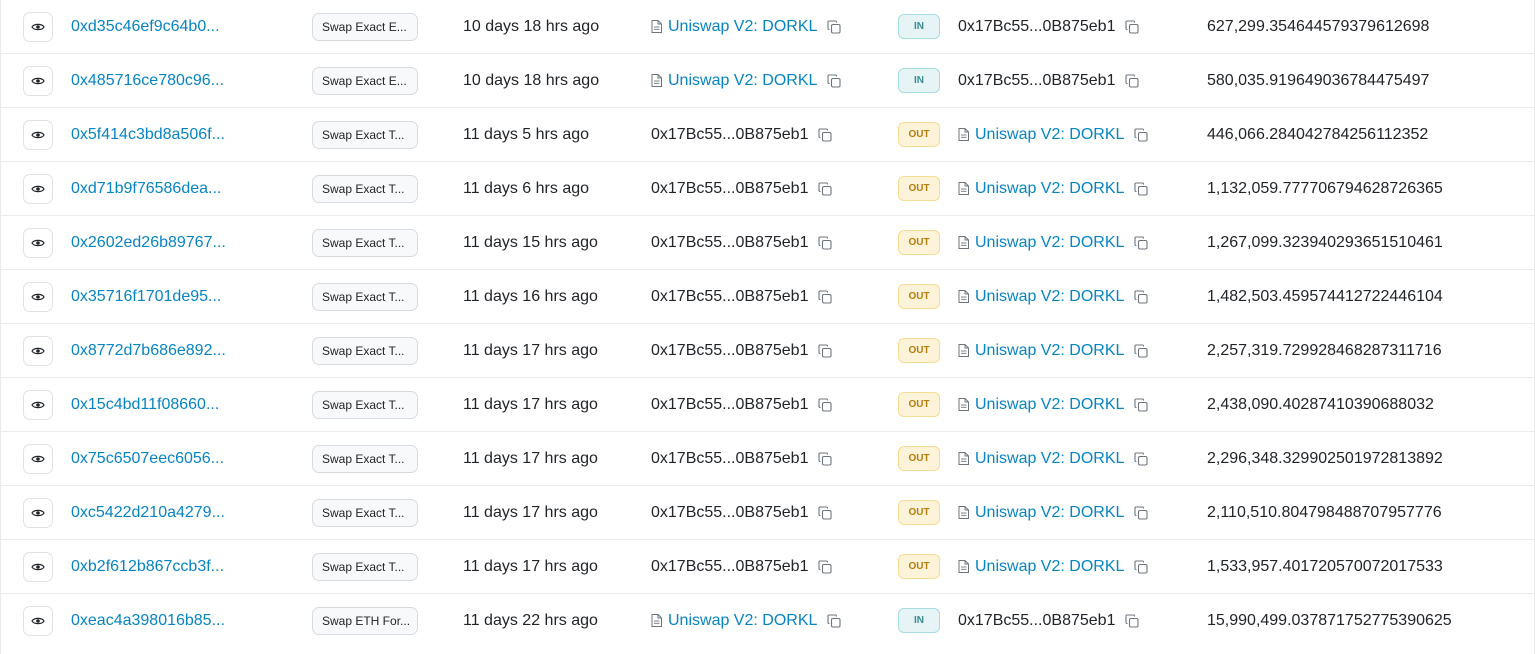 Image resolution: width=1535 pixels, height=654 pixels. I want to click on amount-text: 15,990,499.037871752775390625, so click(1329, 620).